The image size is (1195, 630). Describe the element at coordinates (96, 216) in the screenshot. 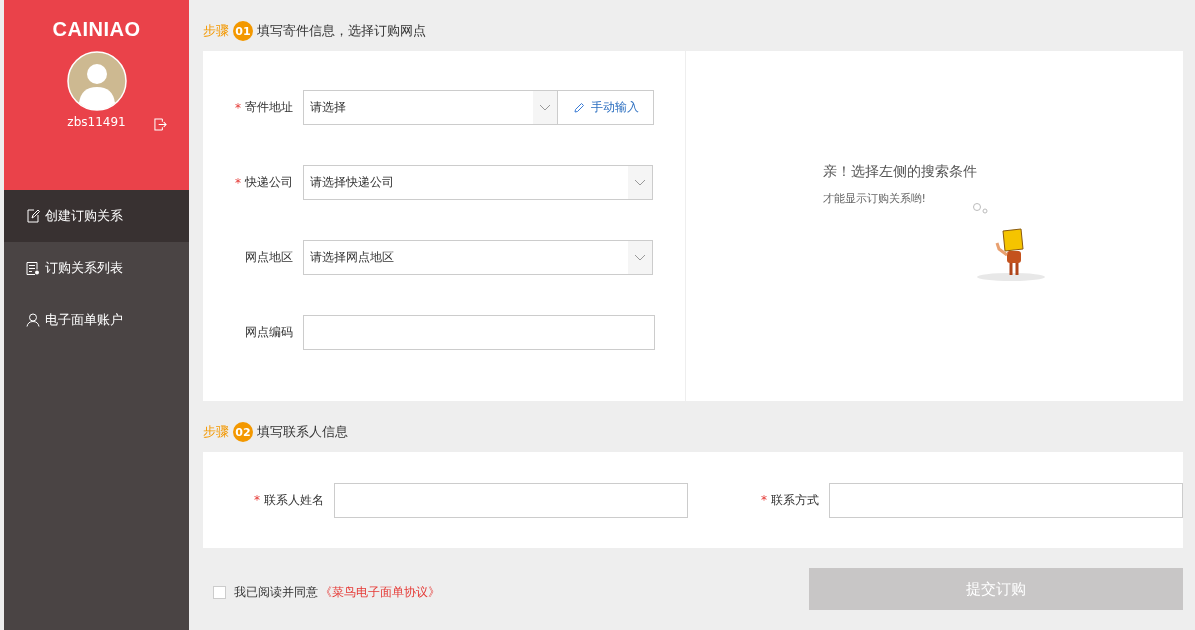

I see `sidebar-item: 创建订购关系` at that location.